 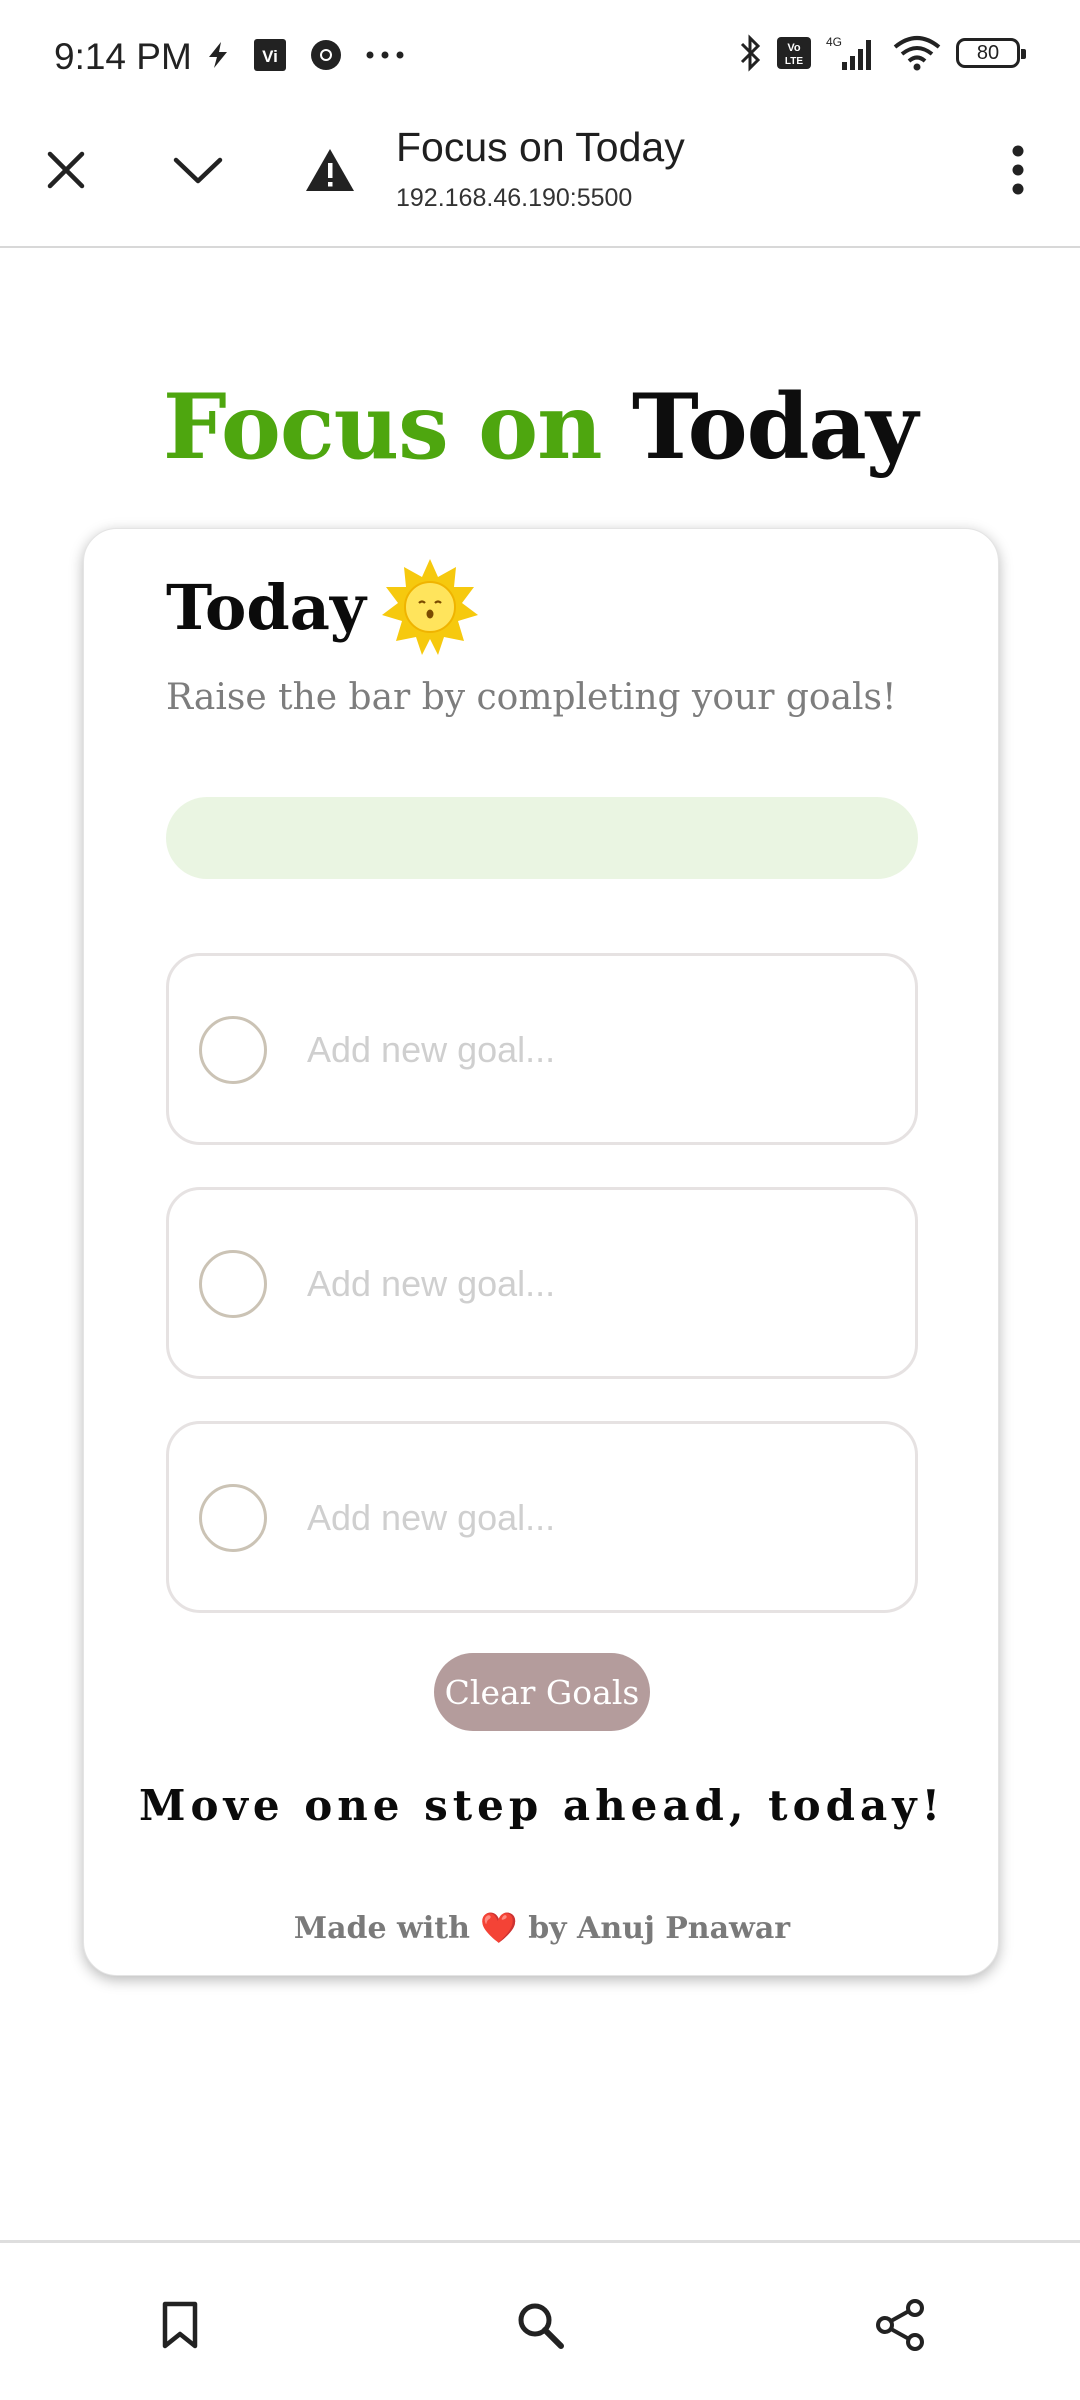 I want to click on svg-text: Vi, so click(x=270, y=56).